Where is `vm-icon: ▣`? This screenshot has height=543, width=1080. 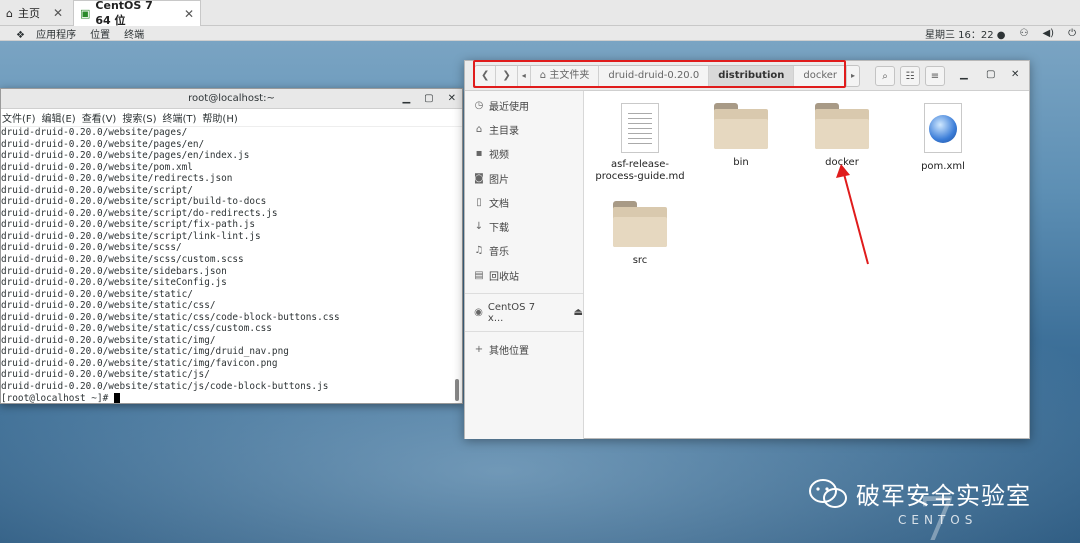 vm-icon: ▣ is located at coordinates (85, 13).